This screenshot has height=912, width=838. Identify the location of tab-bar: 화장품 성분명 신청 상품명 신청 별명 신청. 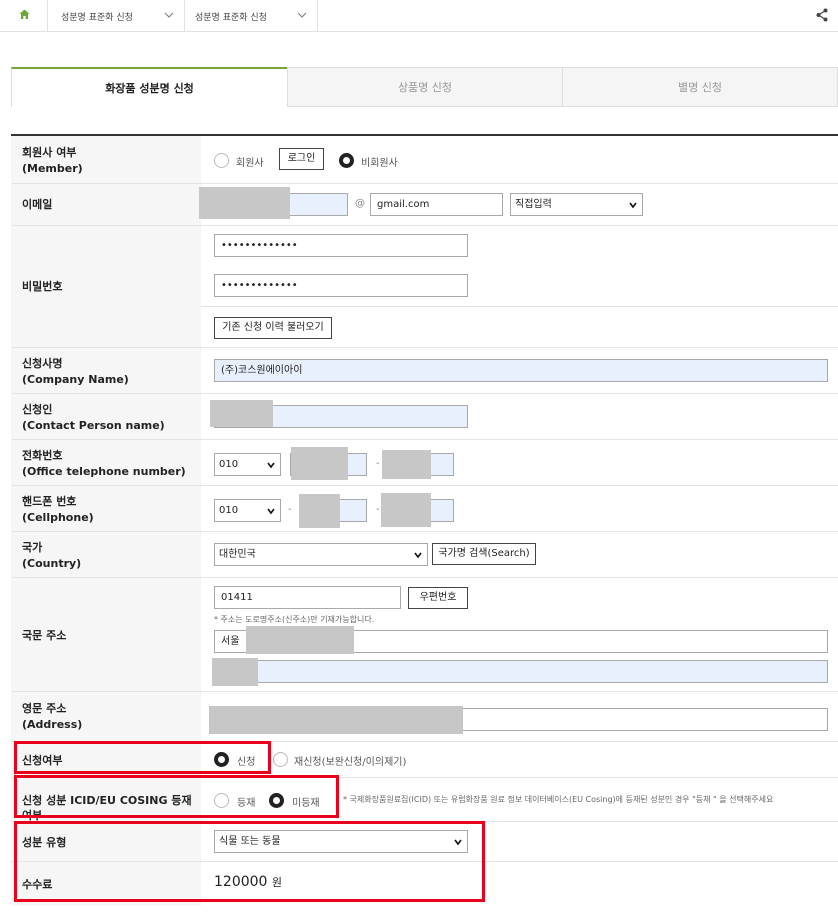
(424, 87).